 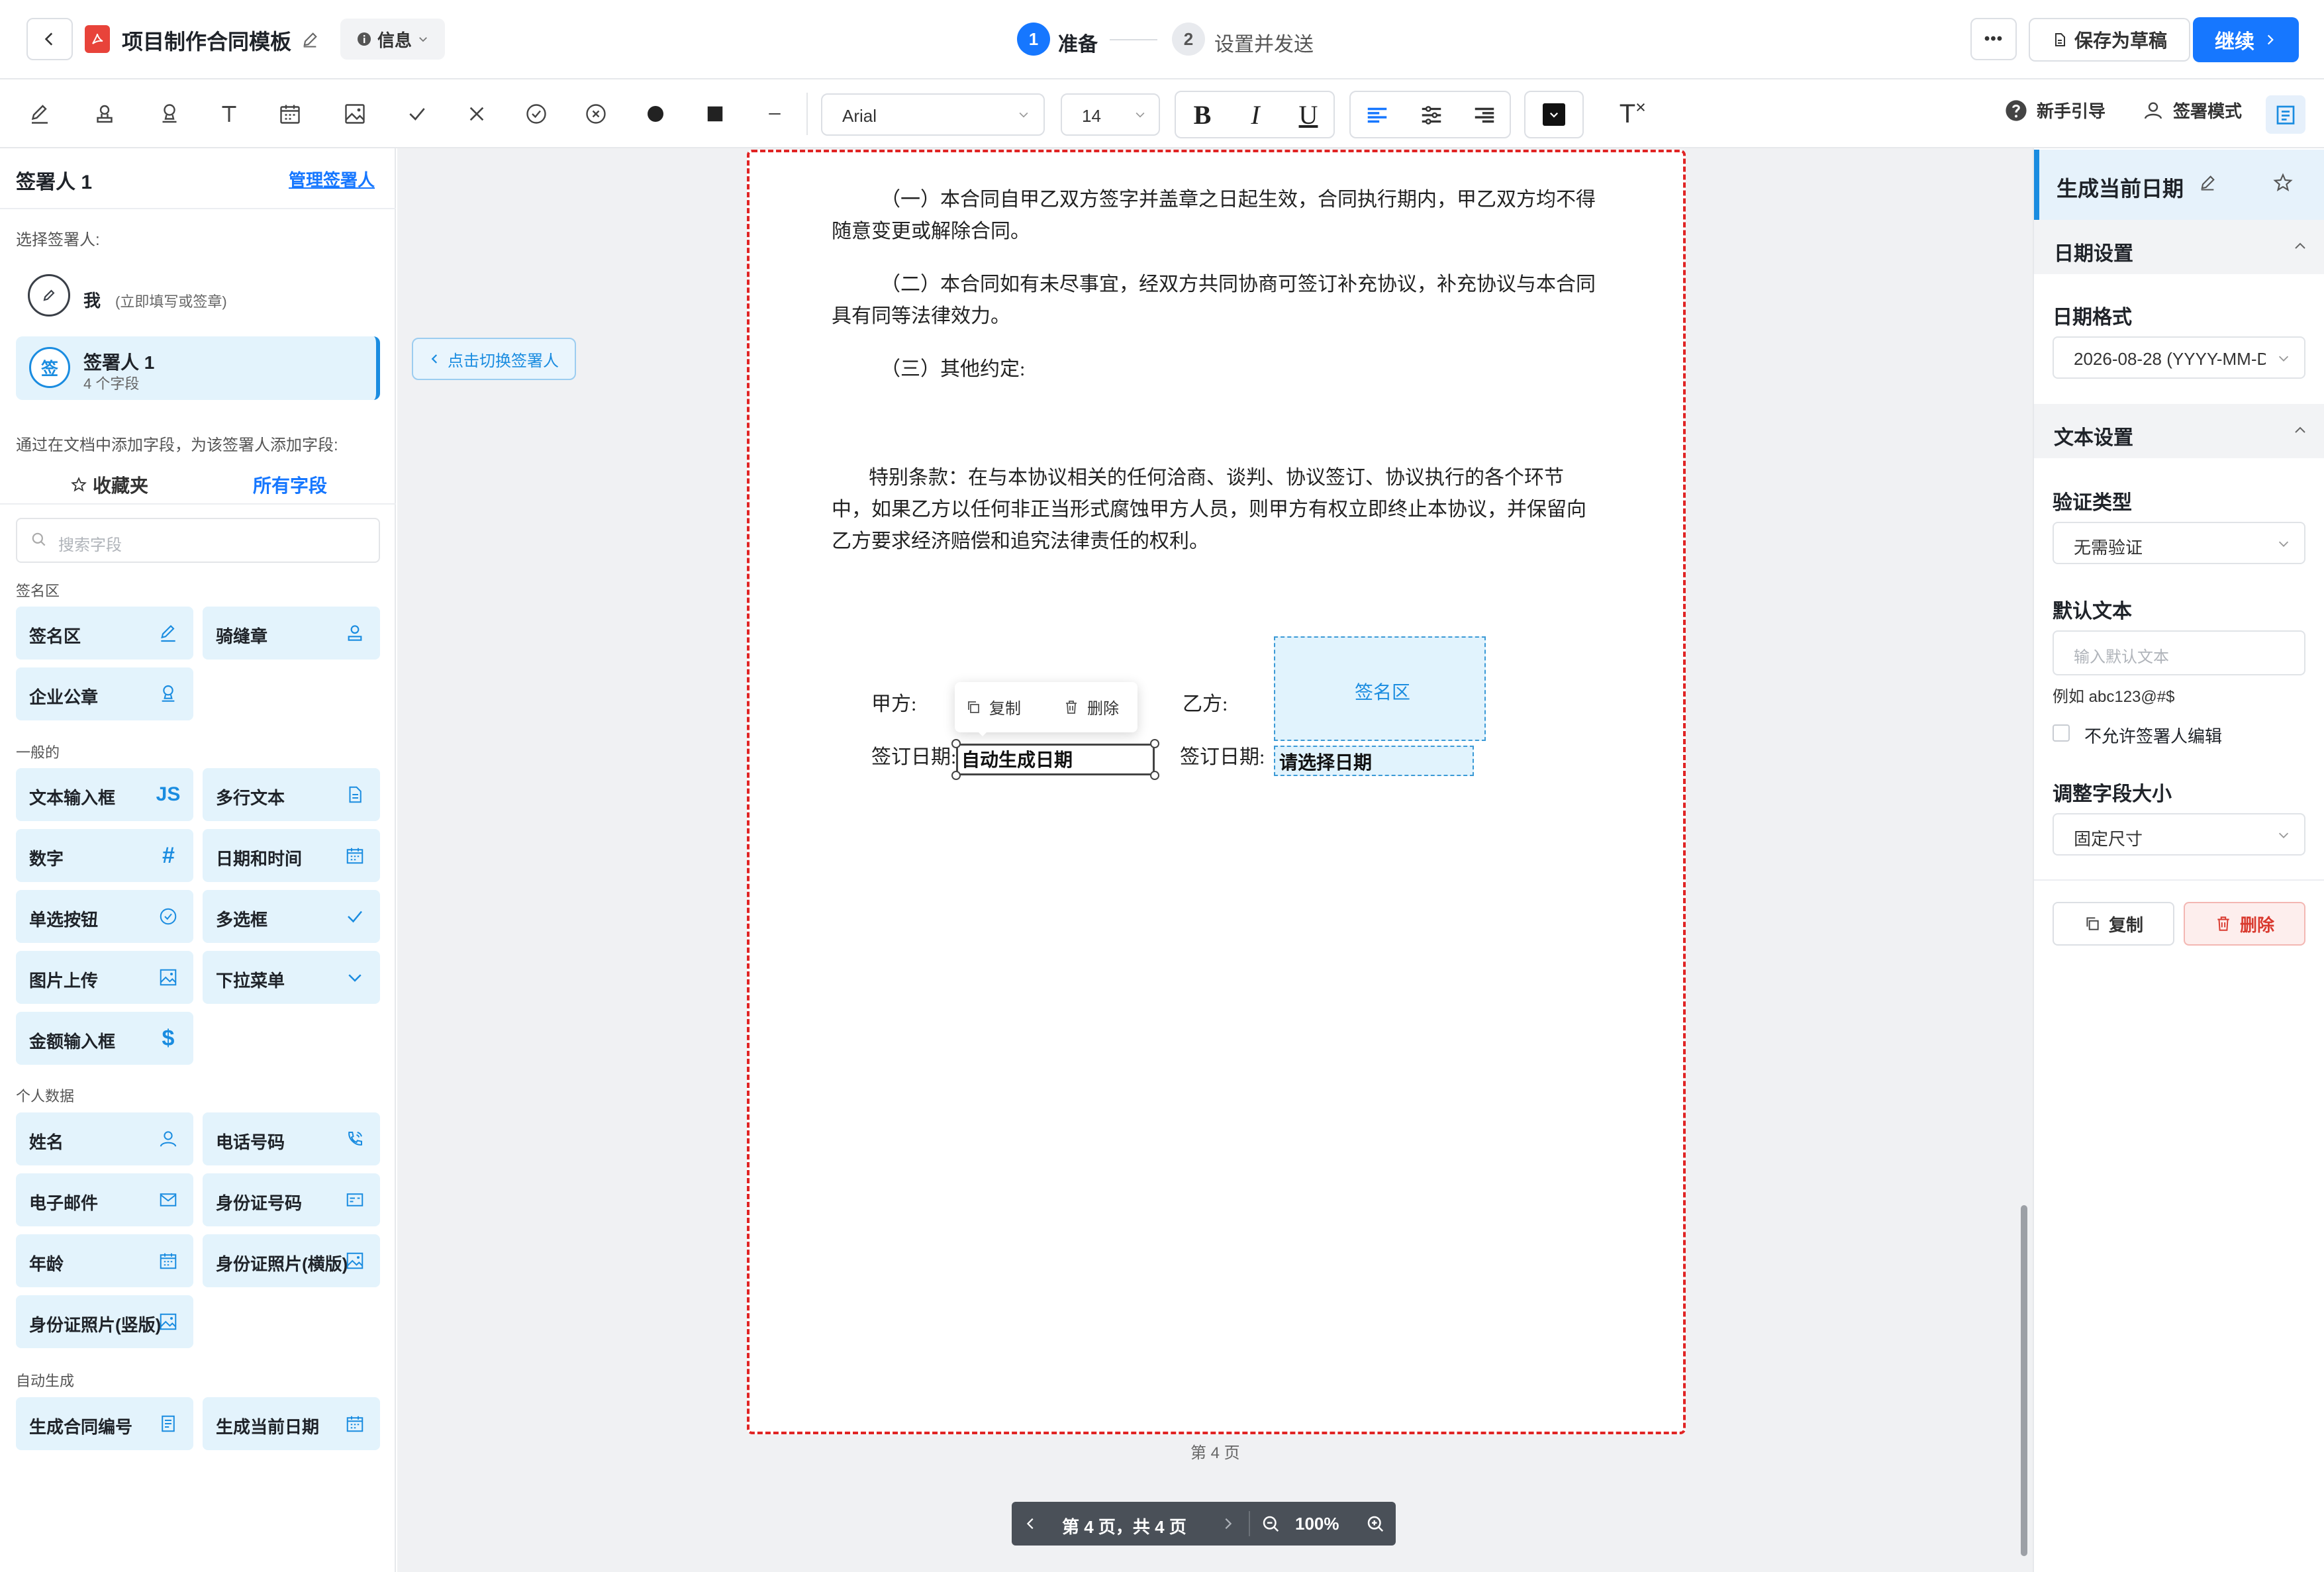 I want to click on cross-circle-tool-icon, so click(x=596, y=114).